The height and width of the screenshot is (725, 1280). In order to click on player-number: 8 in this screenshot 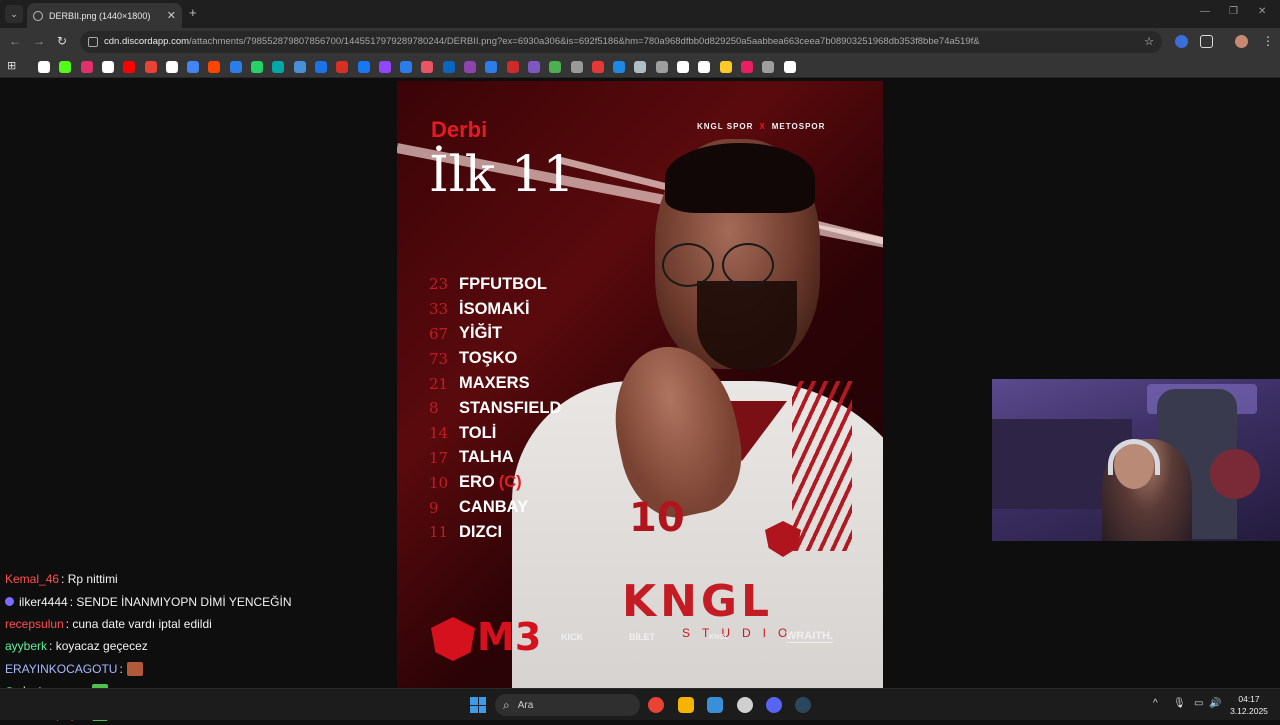, I will do `click(434, 408)`.